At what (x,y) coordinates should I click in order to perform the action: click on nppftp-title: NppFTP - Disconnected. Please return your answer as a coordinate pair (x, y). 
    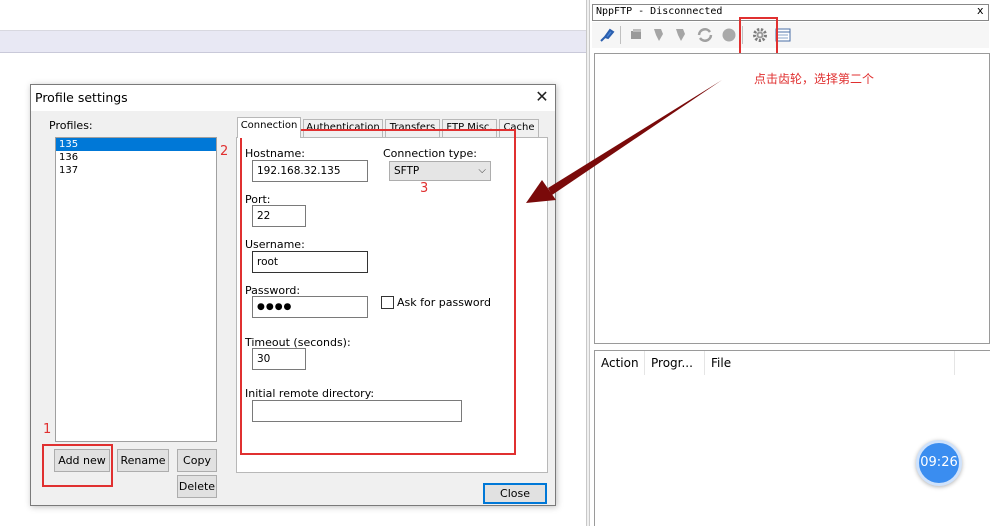
    Looking at the image, I should click on (659, 11).